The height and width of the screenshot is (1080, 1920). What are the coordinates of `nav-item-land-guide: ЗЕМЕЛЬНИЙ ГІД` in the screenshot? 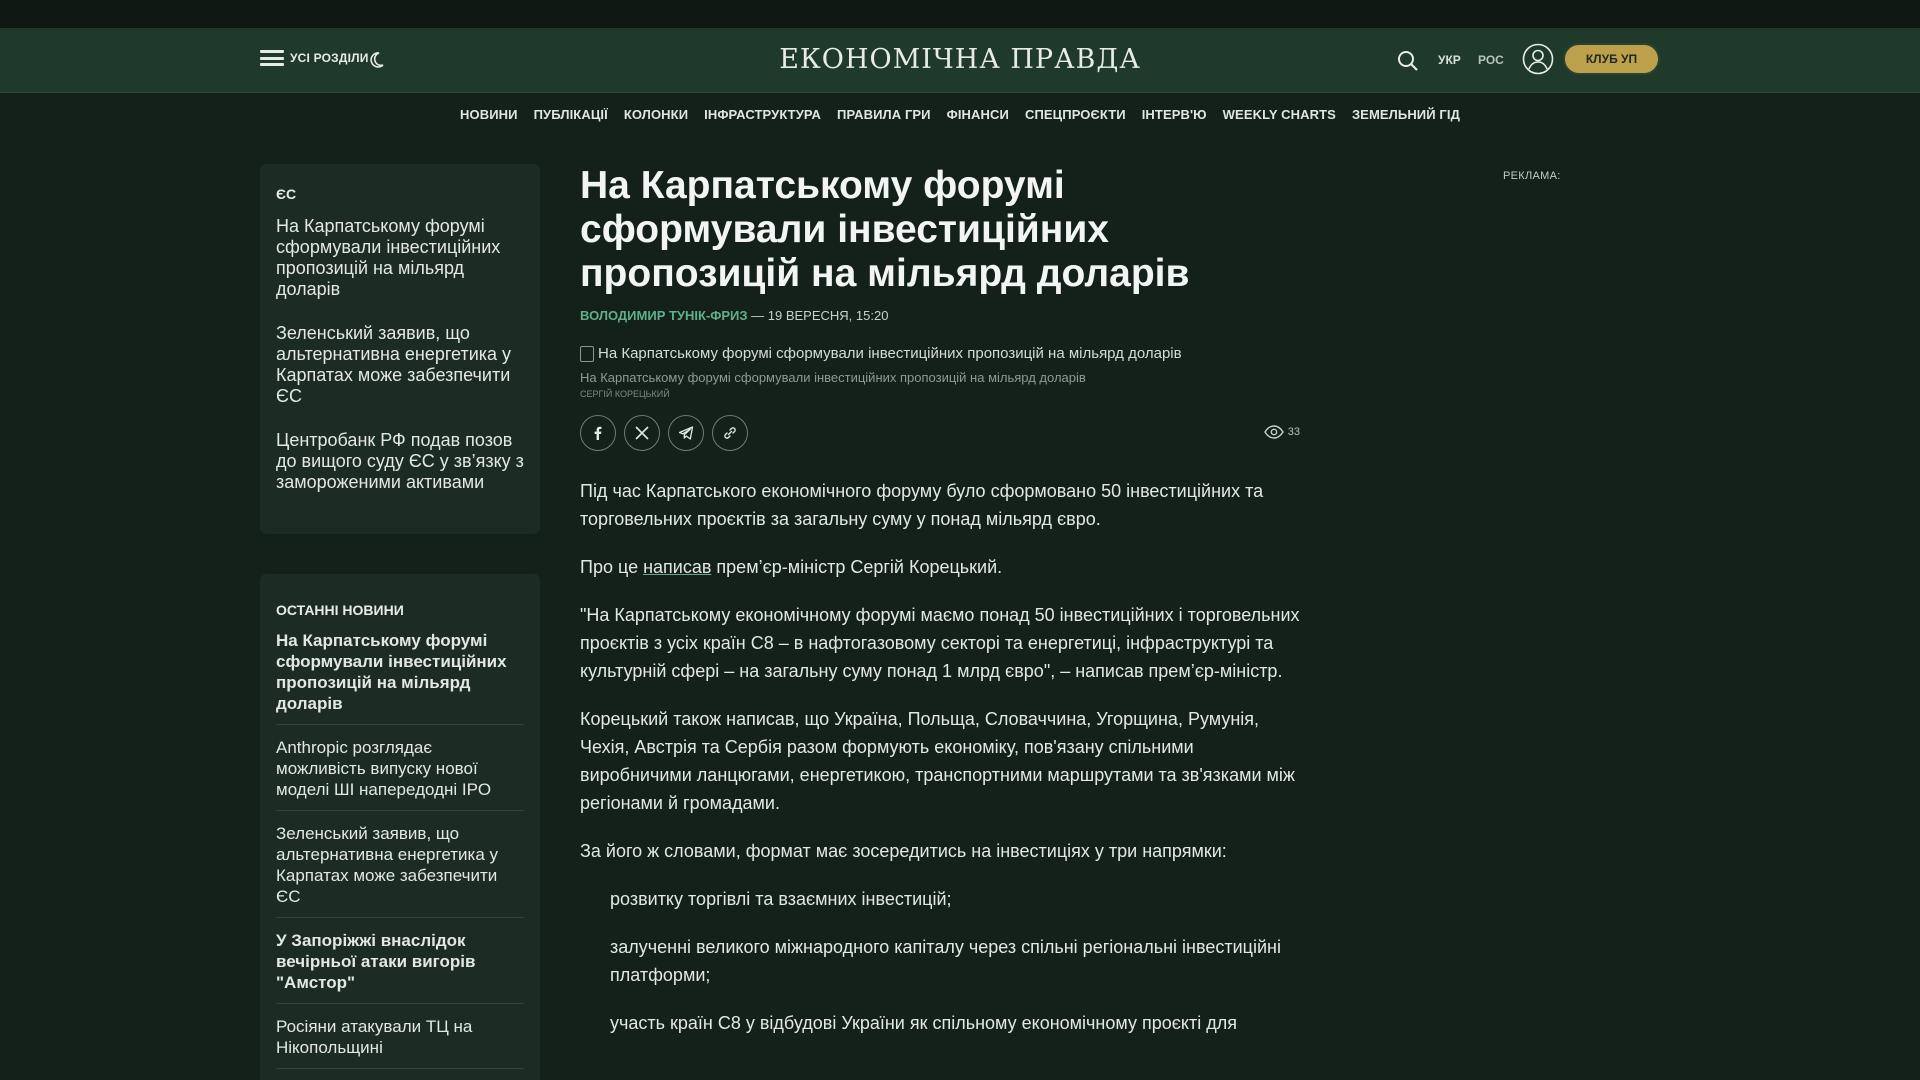 It's located at (1406, 114).